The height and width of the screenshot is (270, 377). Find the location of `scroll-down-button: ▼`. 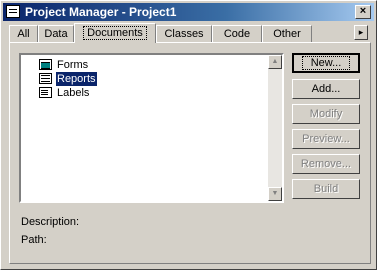

scroll-down-button: ▼ is located at coordinates (275, 194).